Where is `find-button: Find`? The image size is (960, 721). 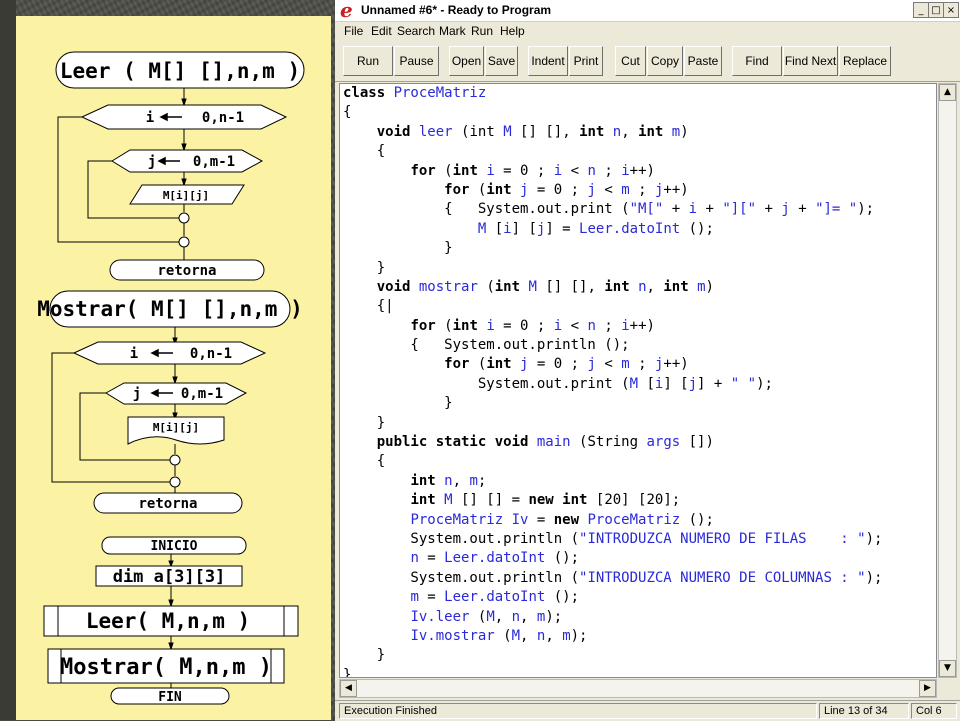
find-button: Find is located at coordinates (757, 61).